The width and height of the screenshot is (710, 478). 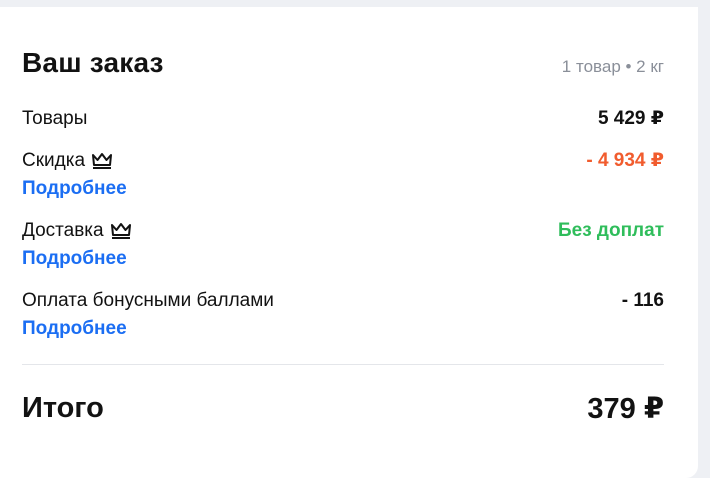 I want to click on row-goods: Товары 5 429 ₽, so click(x=343, y=119).